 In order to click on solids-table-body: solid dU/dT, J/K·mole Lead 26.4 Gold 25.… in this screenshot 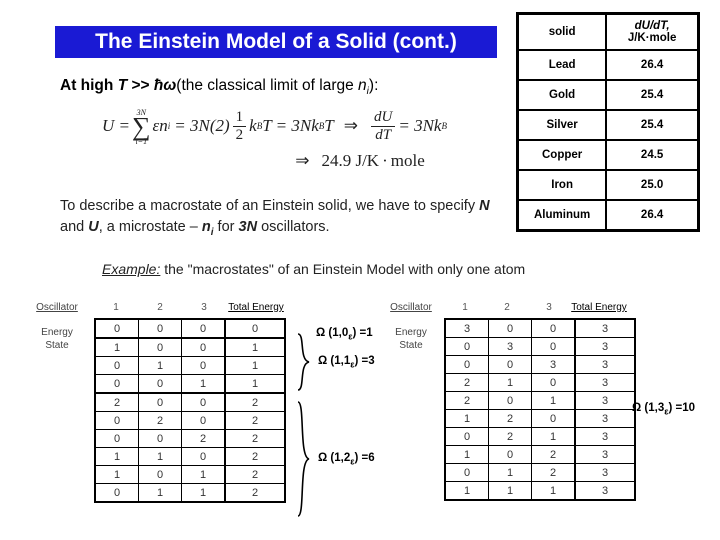, I will do `click(608, 122)`.